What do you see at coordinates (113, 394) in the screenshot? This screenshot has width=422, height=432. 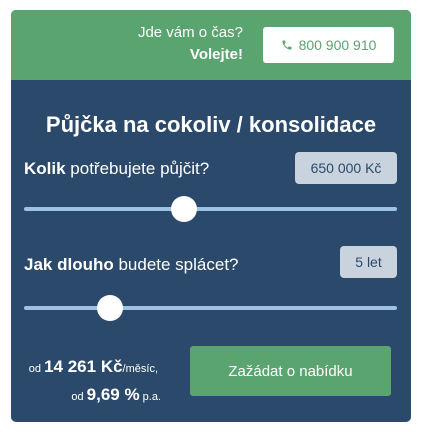 I see `interest-rate: 9,69 %` at bounding box center [113, 394].